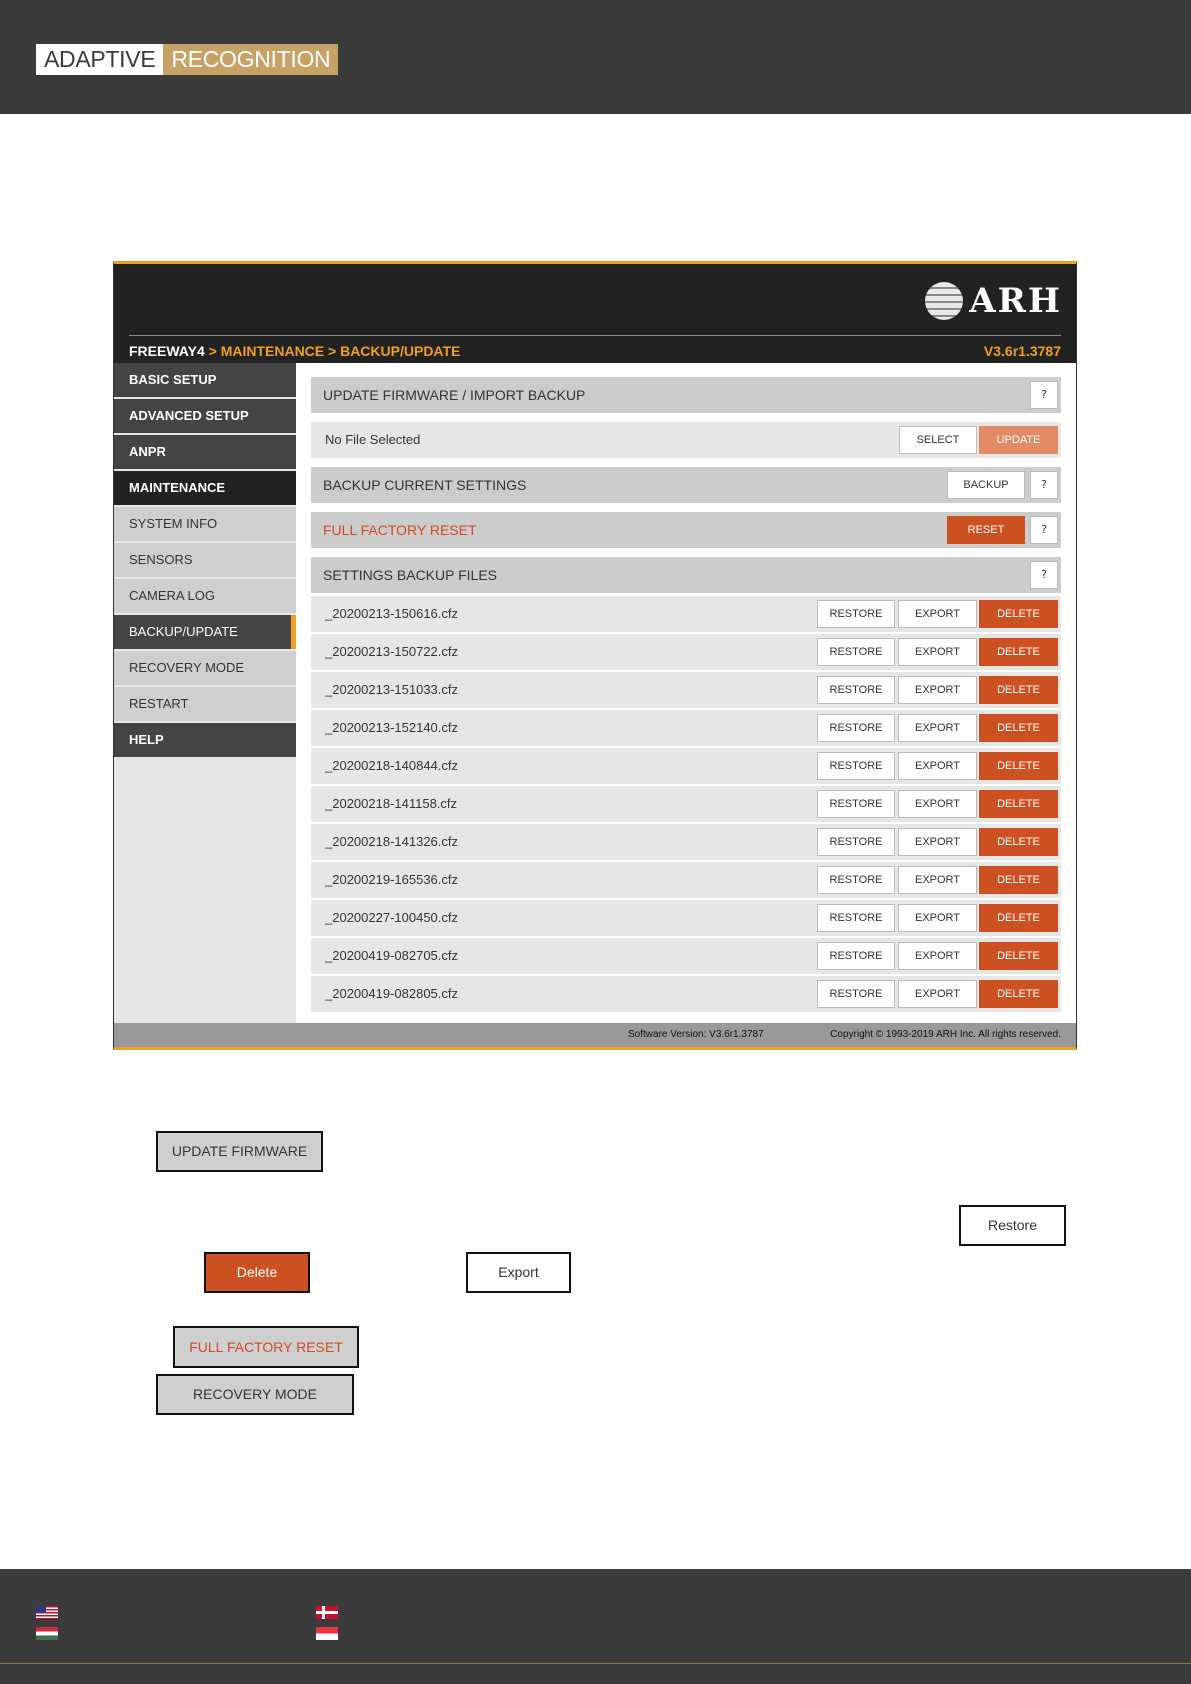 This screenshot has height=1684, width=1191. I want to click on update-firmware-section: UPDATE FIRMWARE / IMPORT BACKUP ?, so click(686, 395).